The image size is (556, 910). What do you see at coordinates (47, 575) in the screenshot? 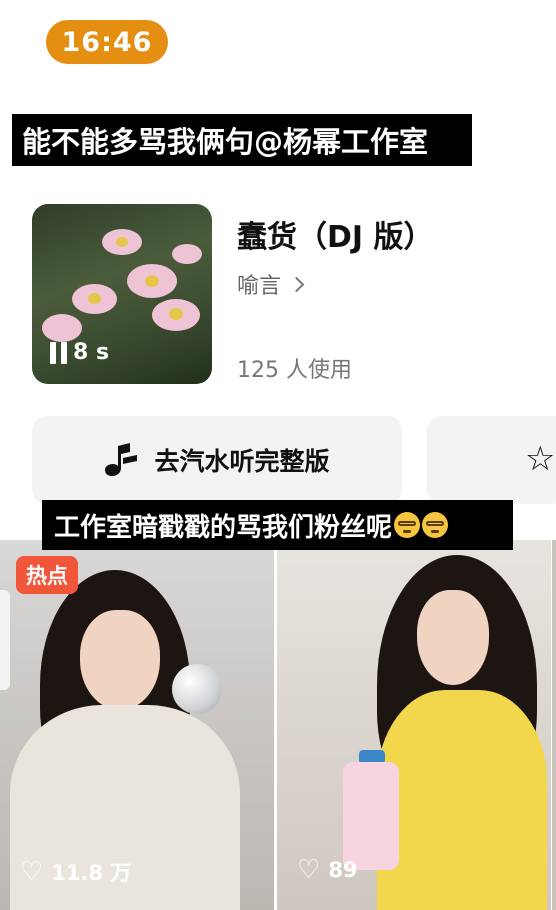
I see `hot-badge: 热点` at bounding box center [47, 575].